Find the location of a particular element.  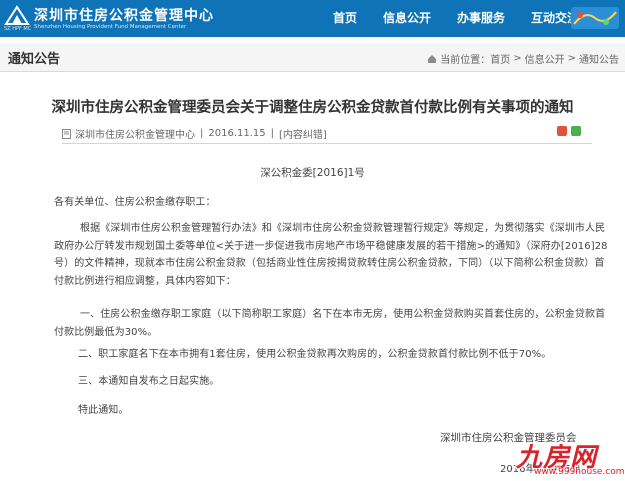

document-number: 深公积金委[2016]1号 is located at coordinates (312, 173).